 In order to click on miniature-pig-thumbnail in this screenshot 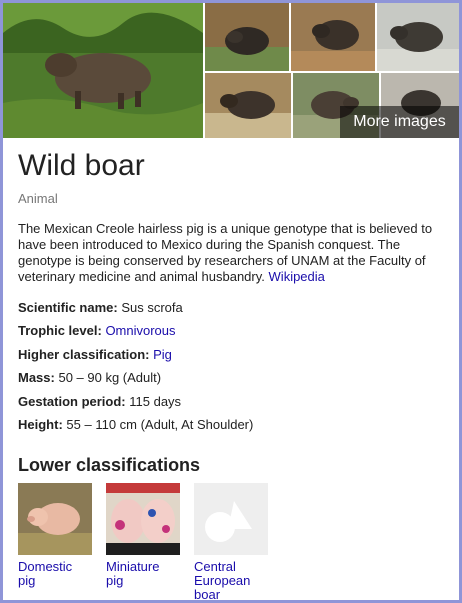, I will do `click(143, 519)`.